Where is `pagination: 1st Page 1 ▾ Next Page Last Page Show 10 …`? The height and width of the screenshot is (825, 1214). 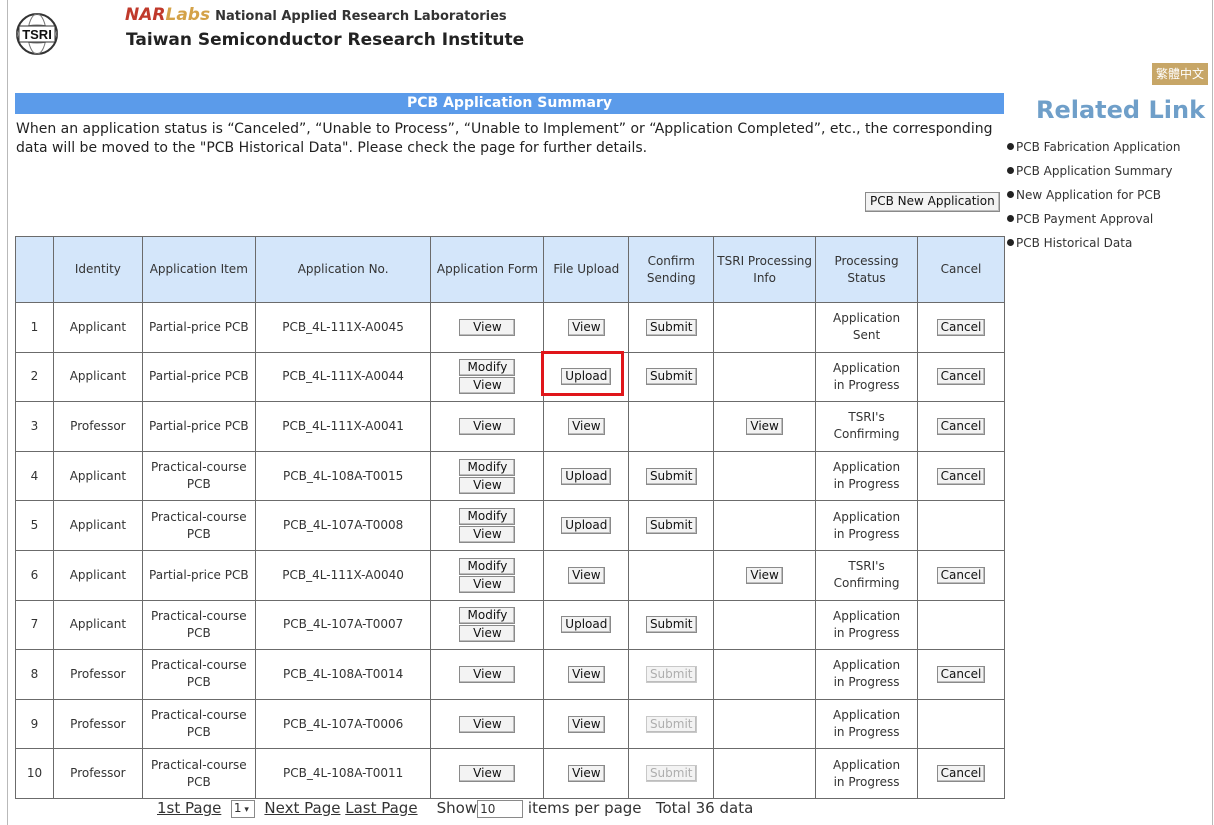
pagination: 1st Page 1 ▾ Next Page Last Page Show 10 … is located at coordinates (455, 808).